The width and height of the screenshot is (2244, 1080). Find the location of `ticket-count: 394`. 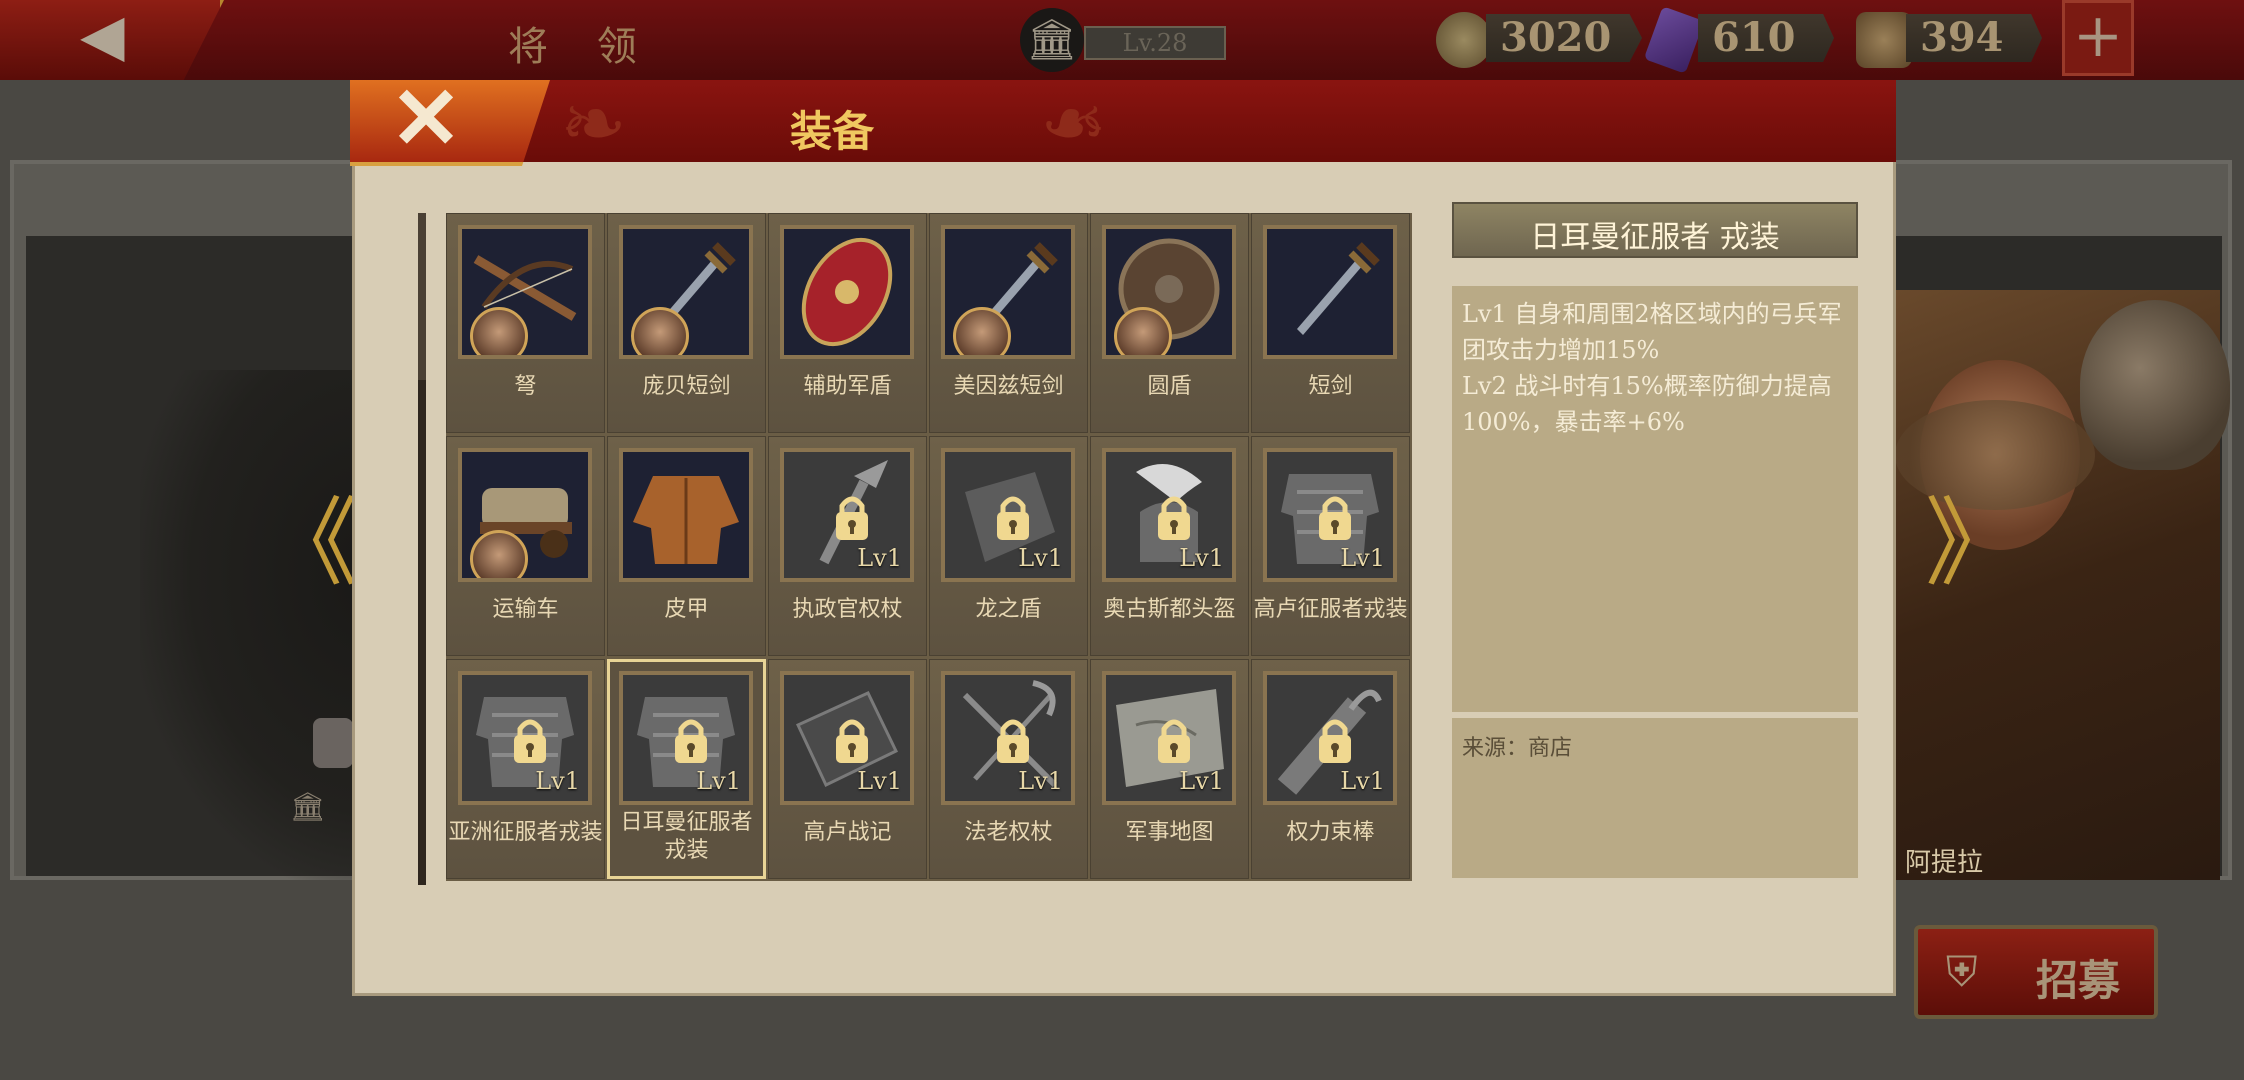

ticket-count: 394 is located at coordinates (1974, 38).